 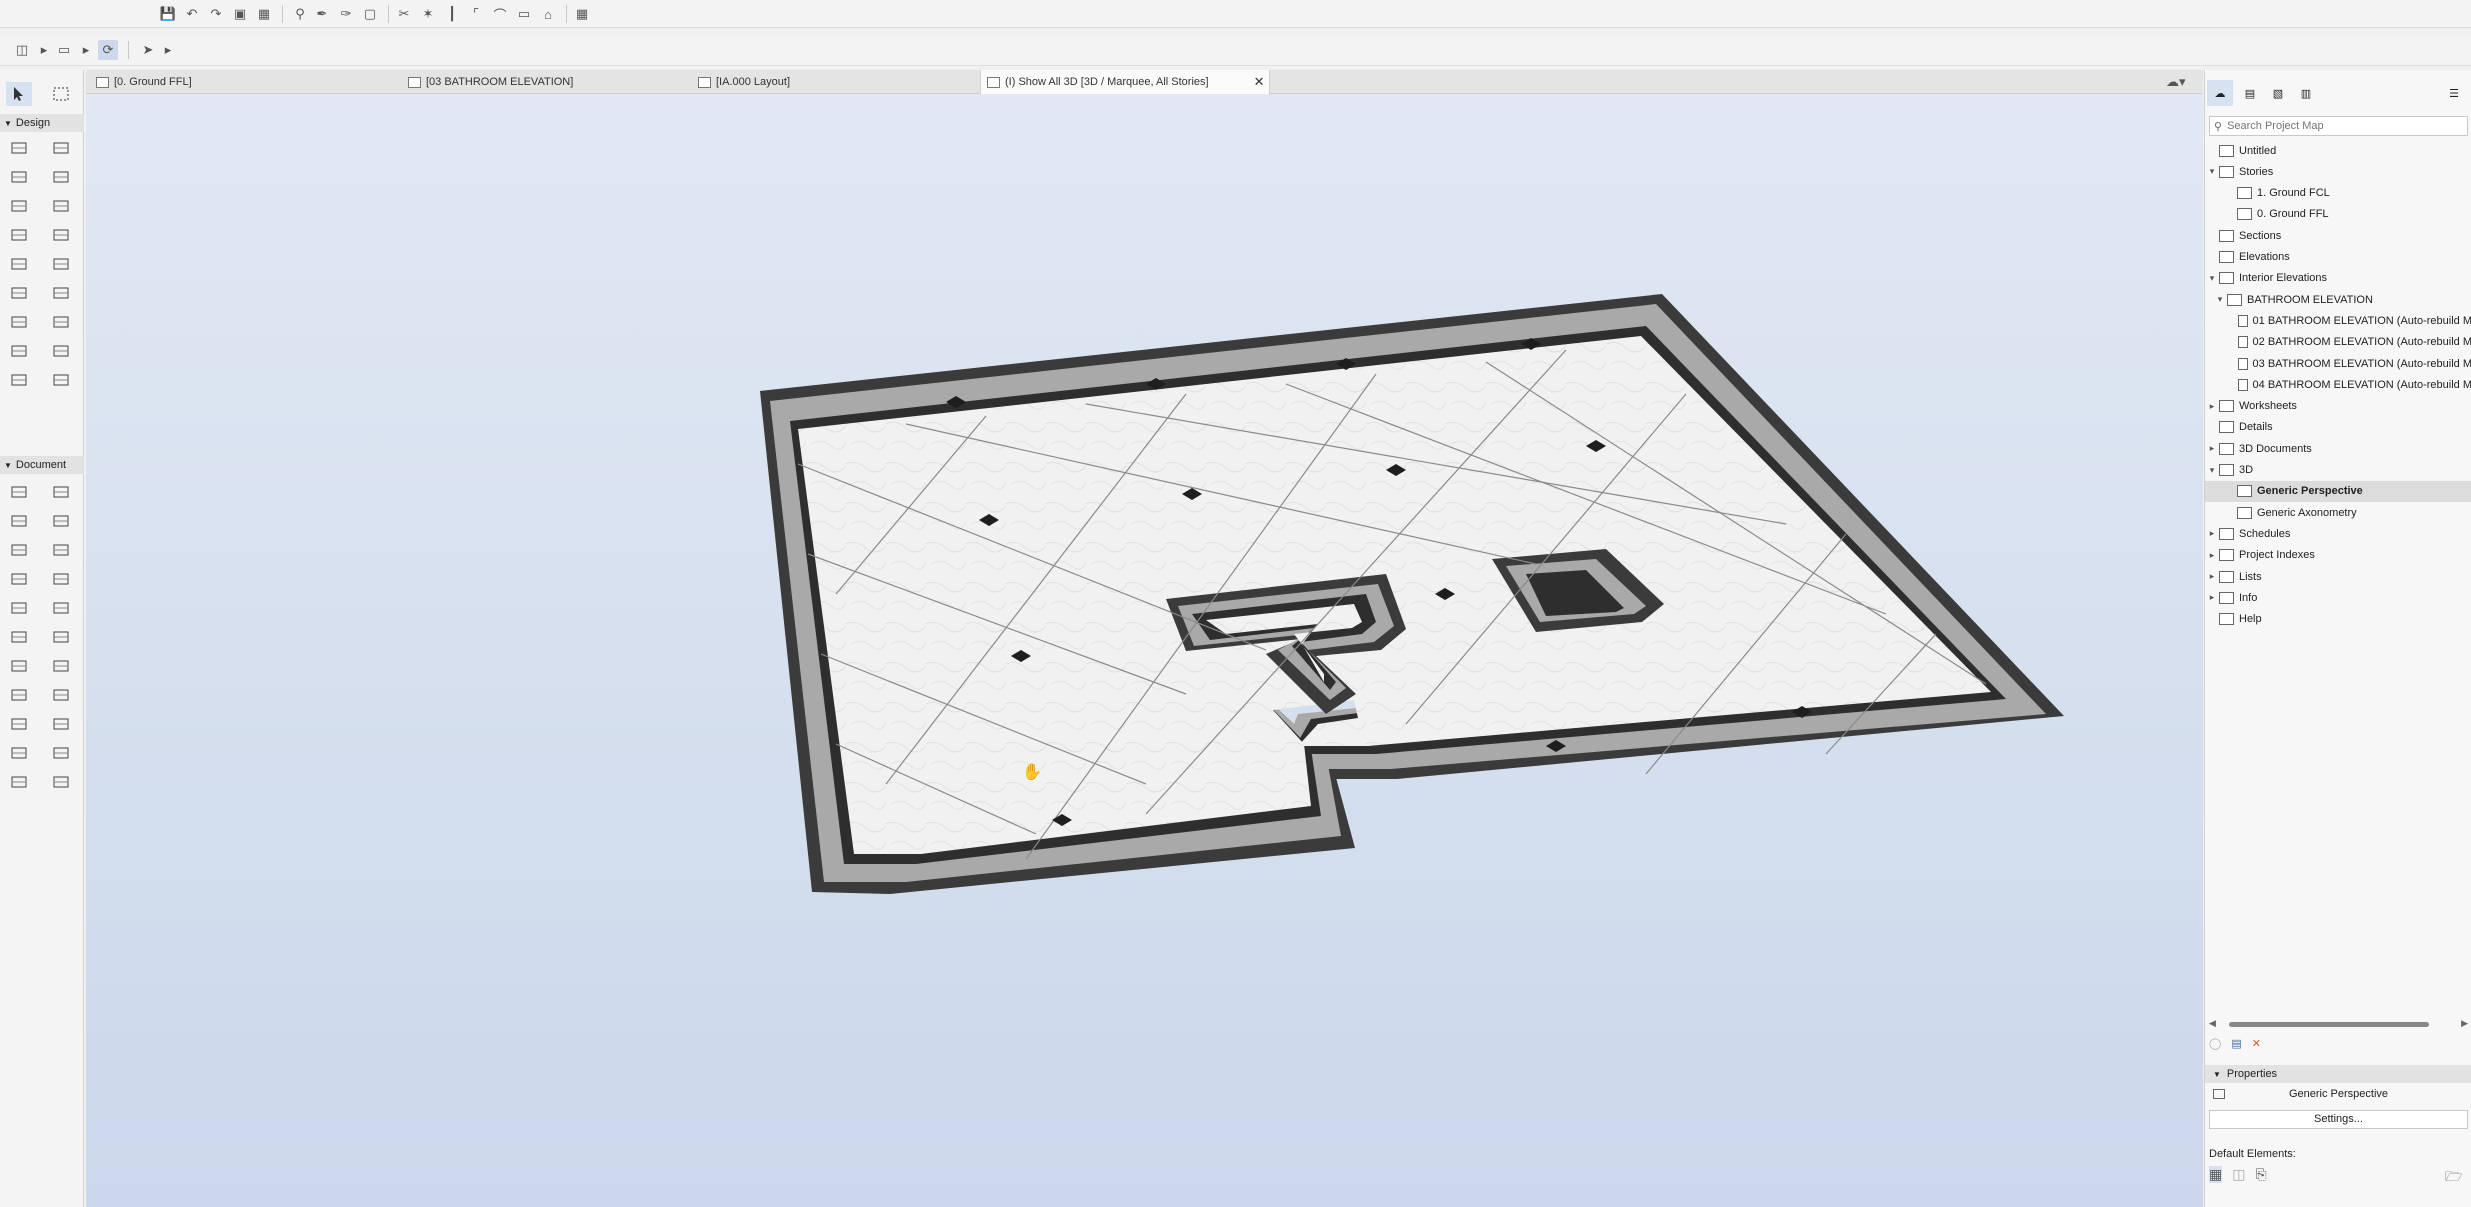 What do you see at coordinates (61, 235) in the screenshot?
I see `shell-tool-icon` at bounding box center [61, 235].